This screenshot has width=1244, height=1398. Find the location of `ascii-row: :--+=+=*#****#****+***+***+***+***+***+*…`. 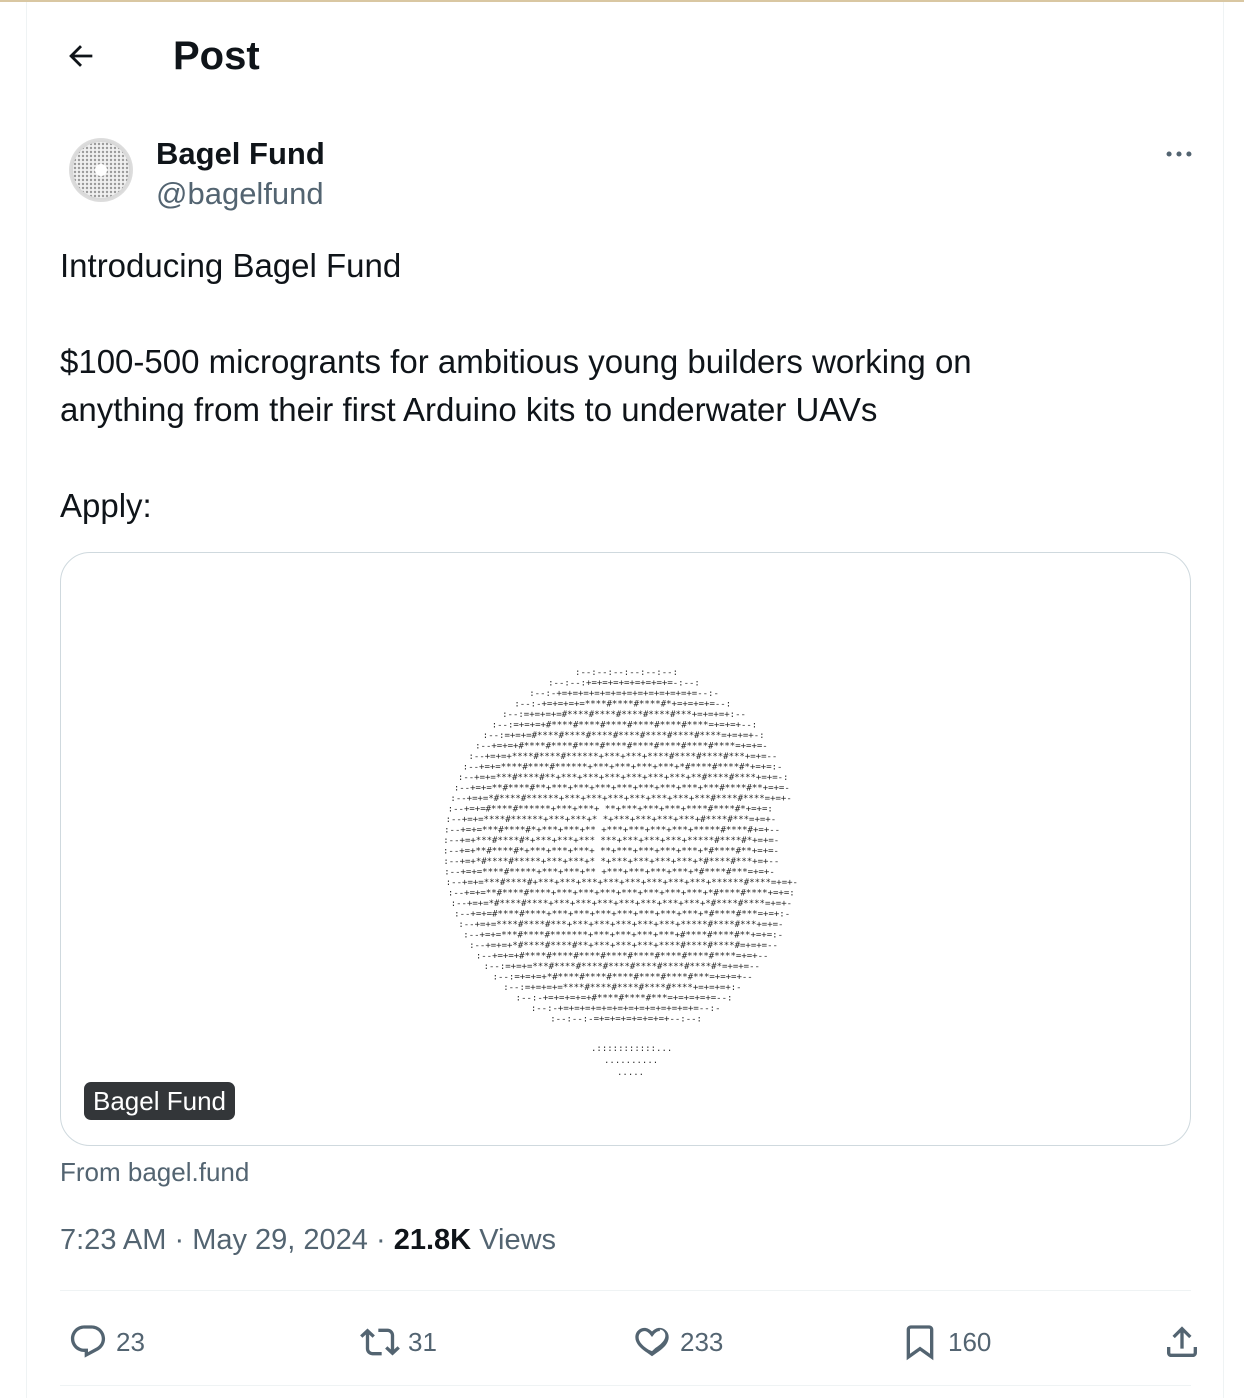

ascii-row: :--+=+=*#****#****+***+***+***+***+***+*… is located at coordinates (621, 904).